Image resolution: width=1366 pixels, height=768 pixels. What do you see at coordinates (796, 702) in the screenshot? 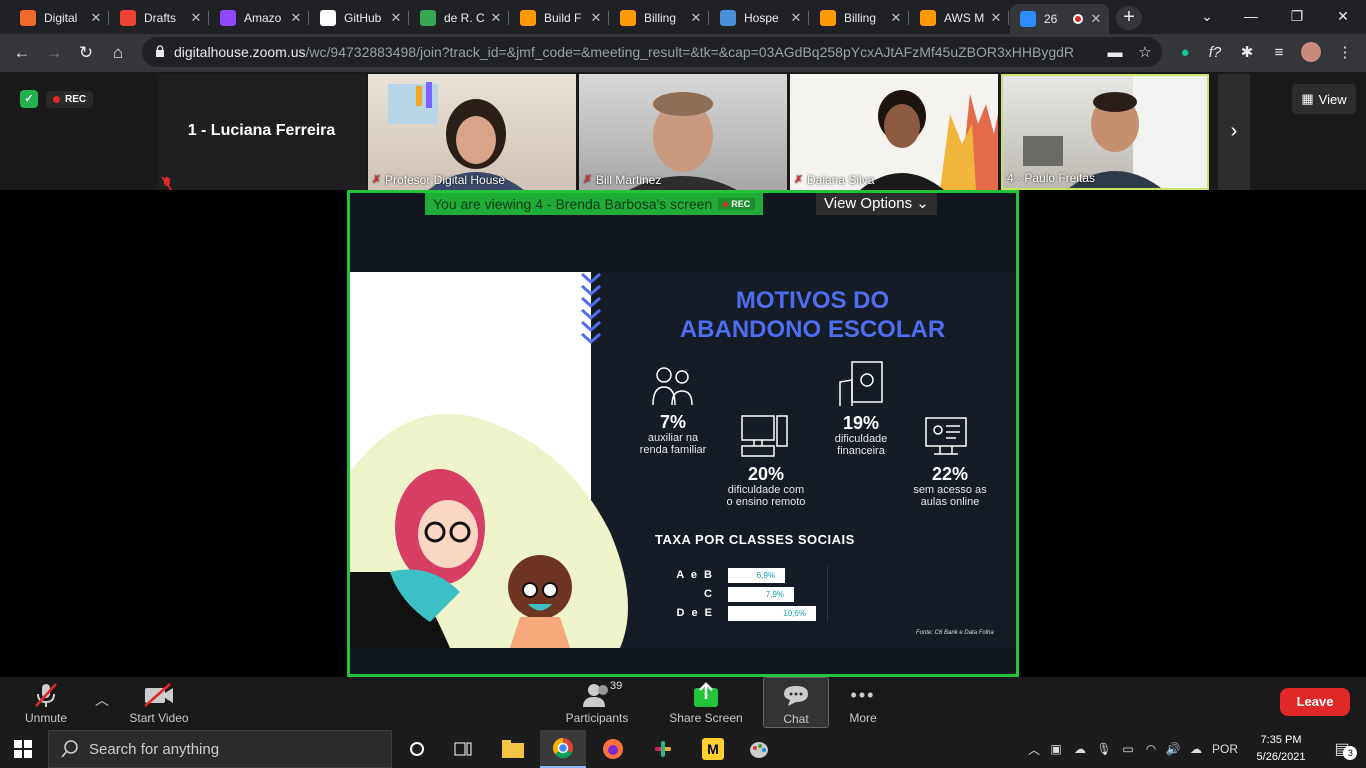
I see `chat-button: Chat` at bounding box center [796, 702].